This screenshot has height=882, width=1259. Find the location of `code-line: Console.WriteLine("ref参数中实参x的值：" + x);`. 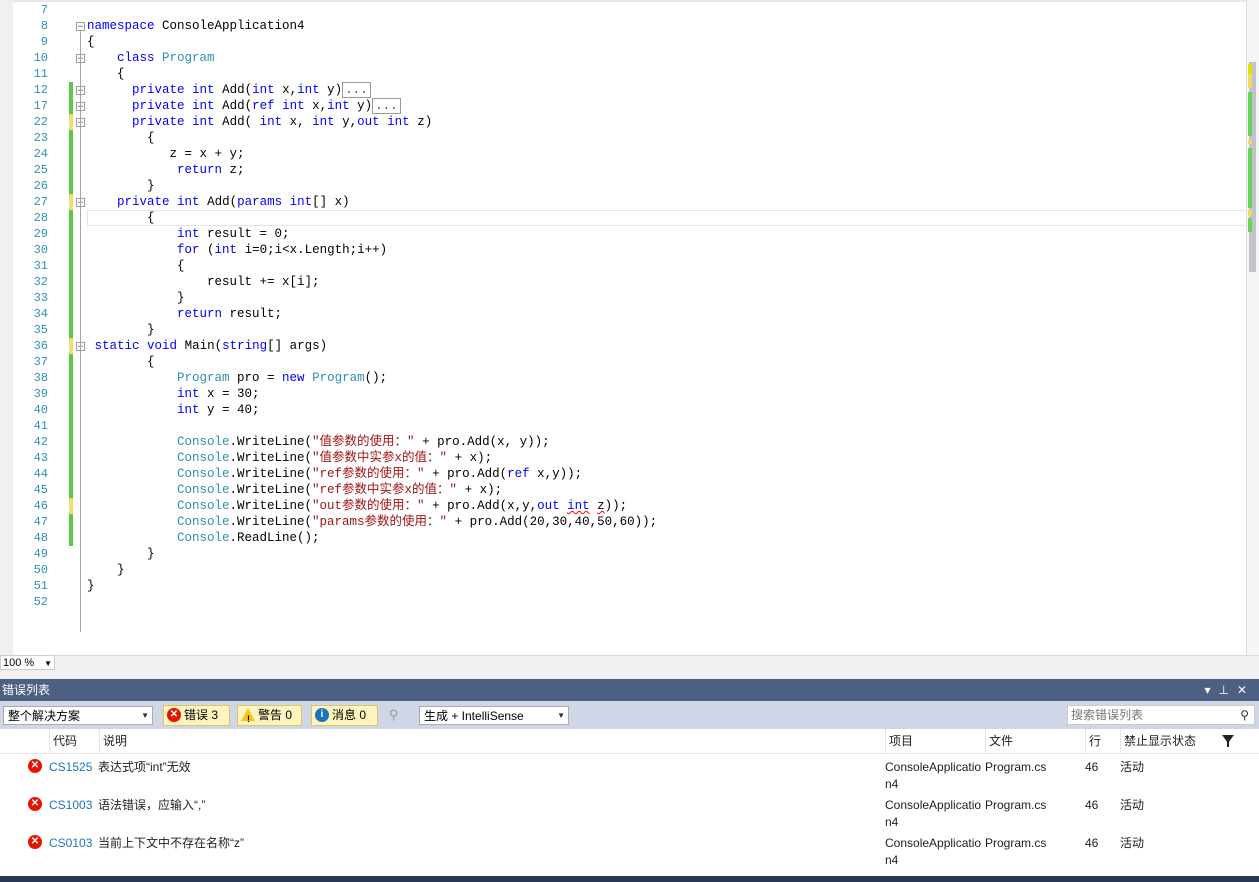

code-line: Console.WriteLine("ref参数中实参x的值：" + x); is located at coordinates (294, 490).